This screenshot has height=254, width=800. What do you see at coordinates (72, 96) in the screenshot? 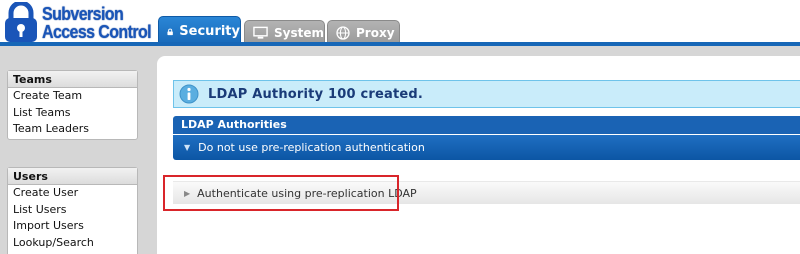
I see `sidebar-item-create-team: Create Team` at bounding box center [72, 96].